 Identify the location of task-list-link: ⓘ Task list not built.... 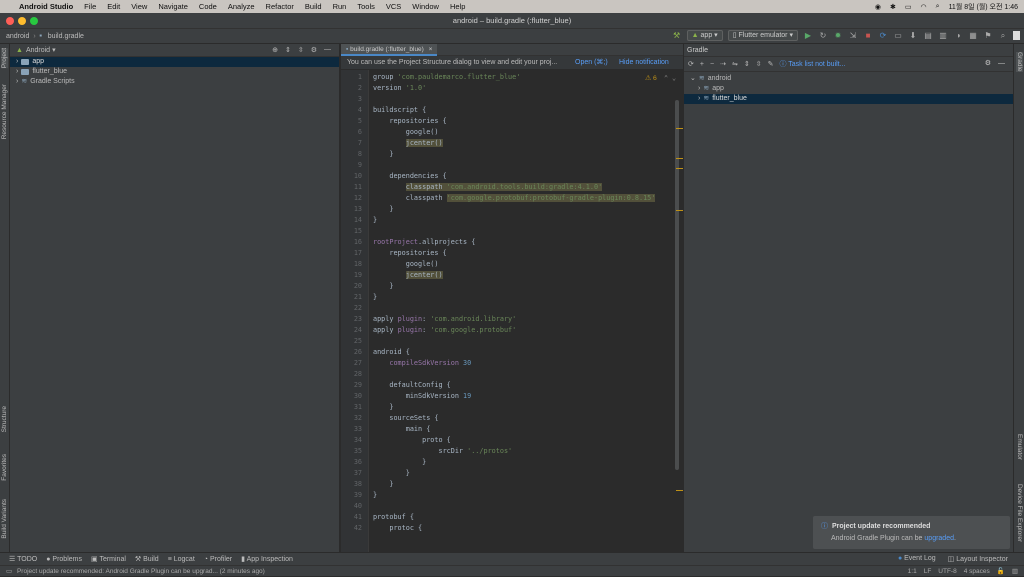
(812, 64).